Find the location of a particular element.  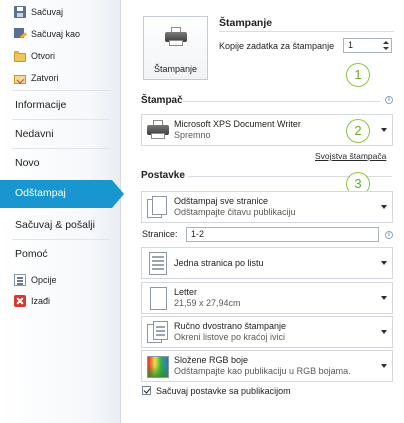

sidebar-item-print-active: Odštampaj is located at coordinates (63, 194).